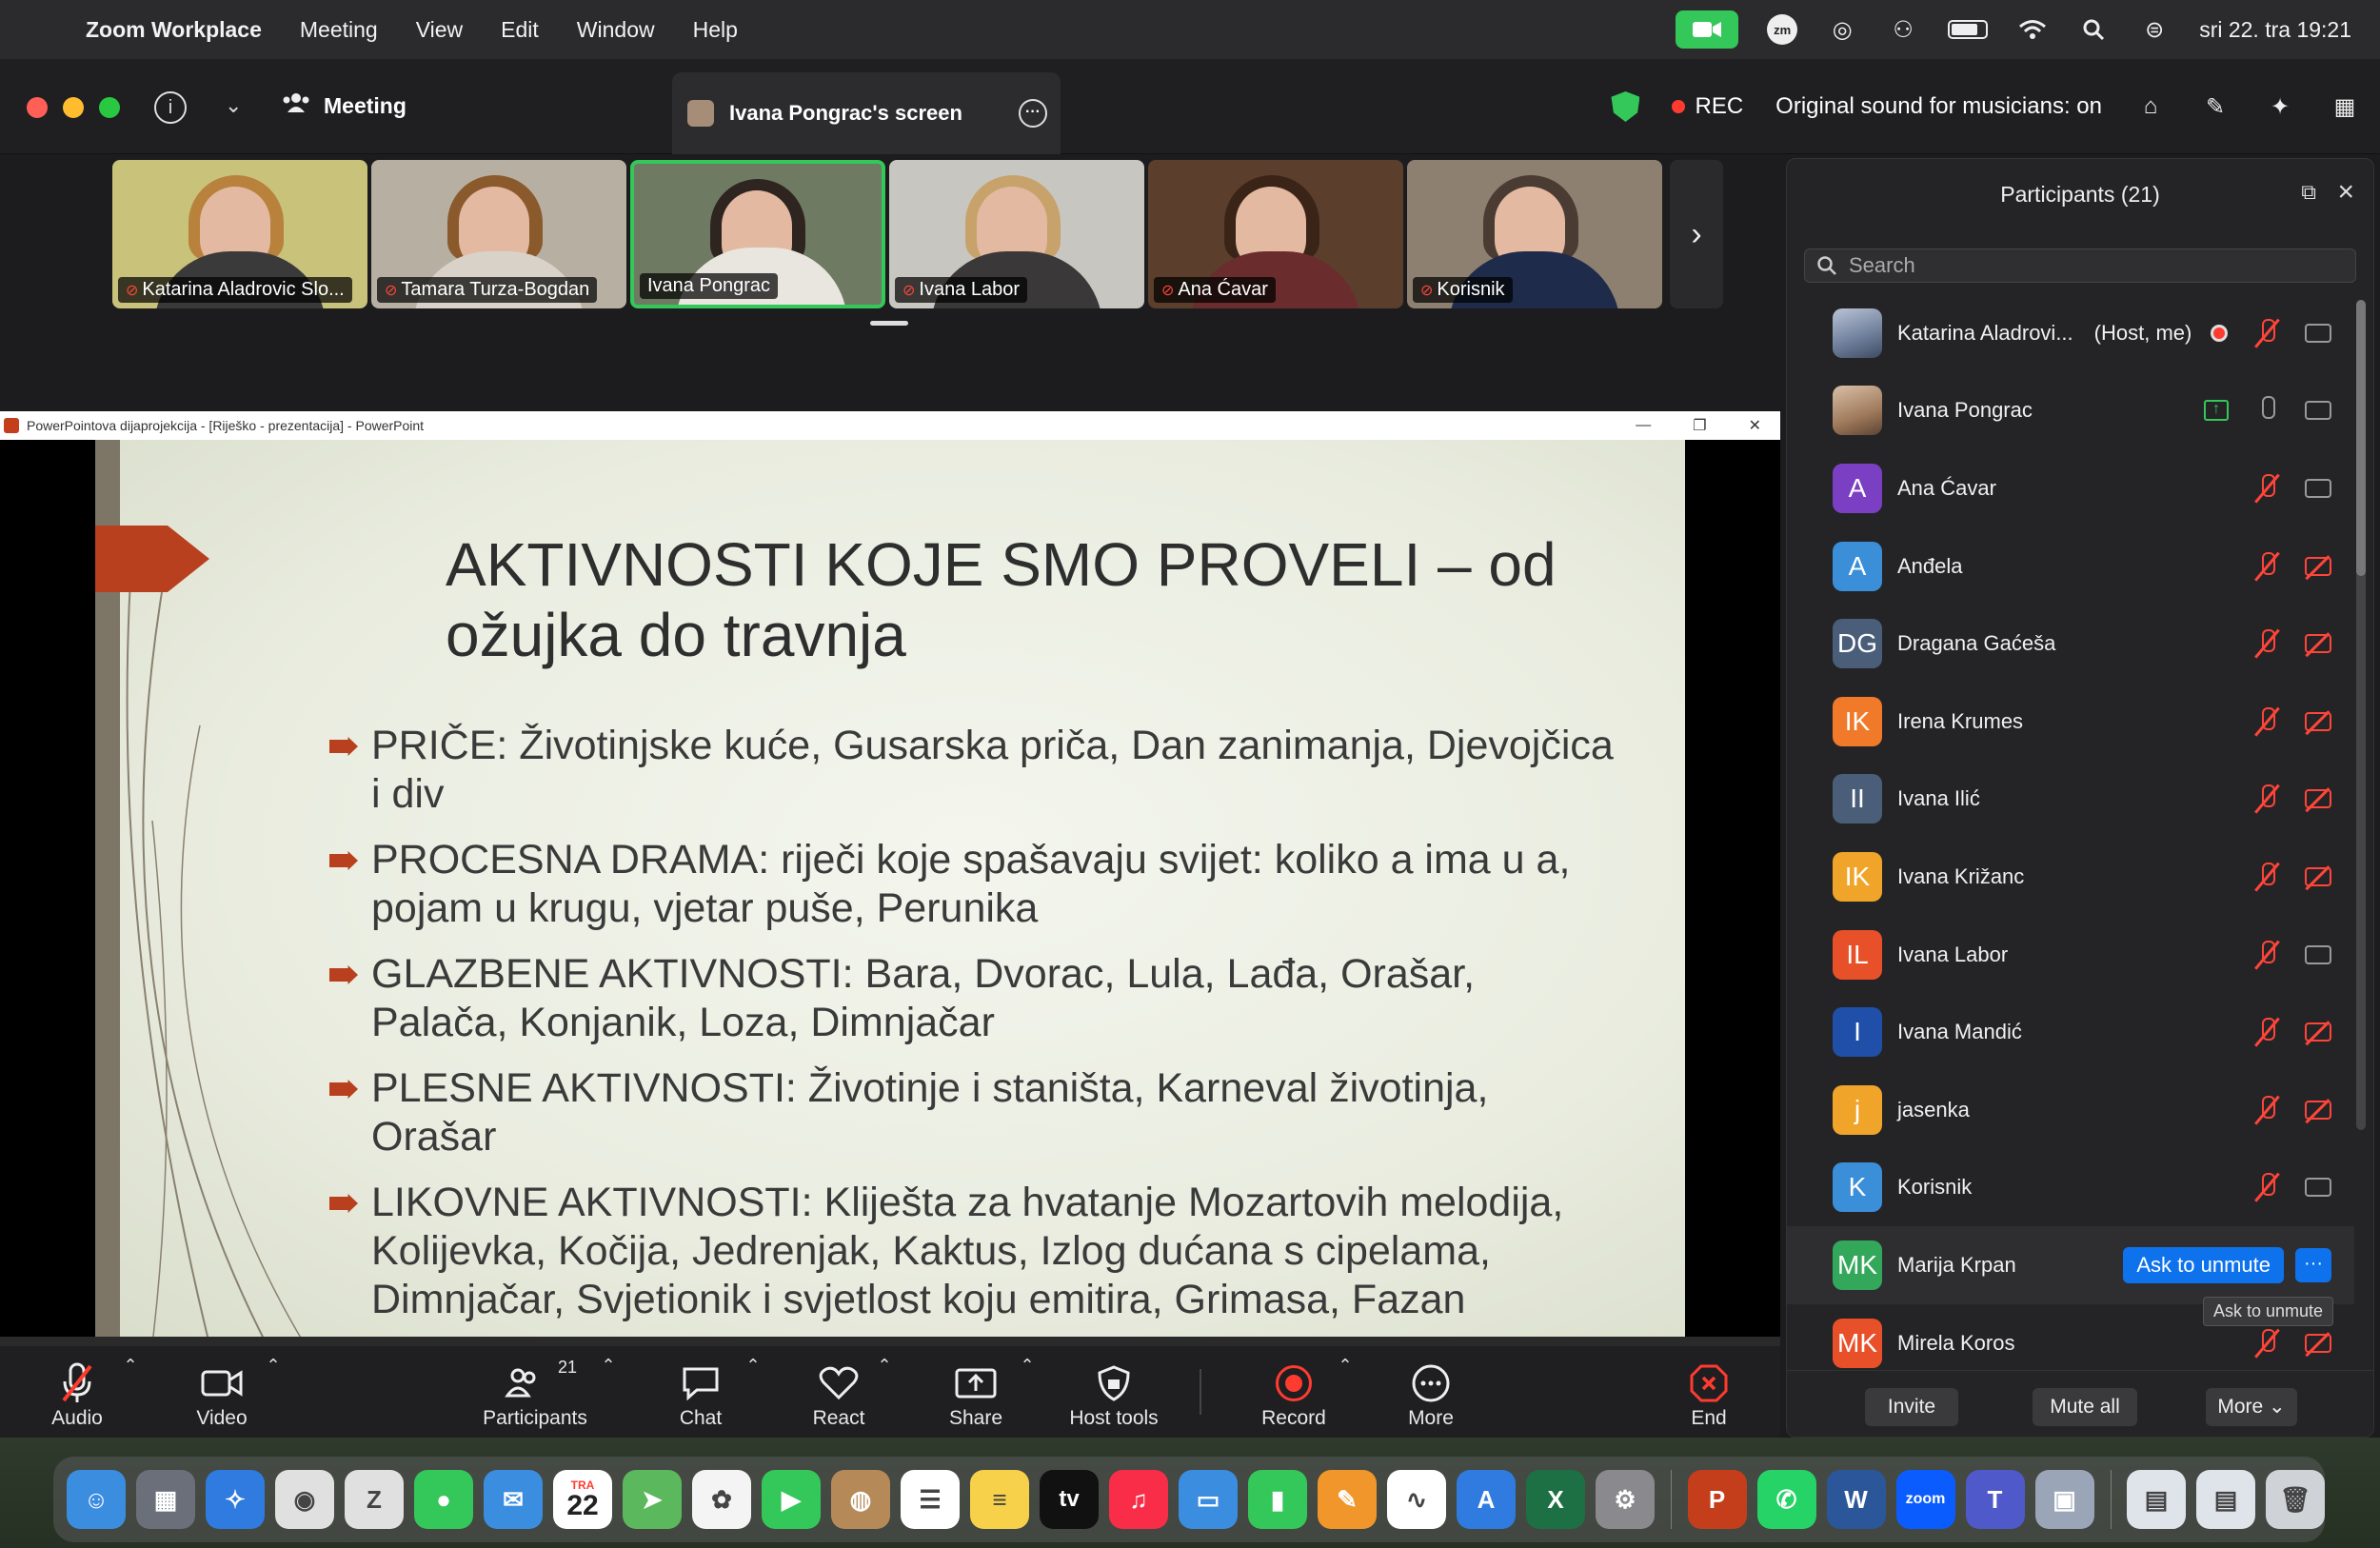 The width and height of the screenshot is (2380, 1548). What do you see at coordinates (2070, 722) in the screenshot?
I see `participant-row: IK Irena Krumes` at bounding box center [2070, 722].